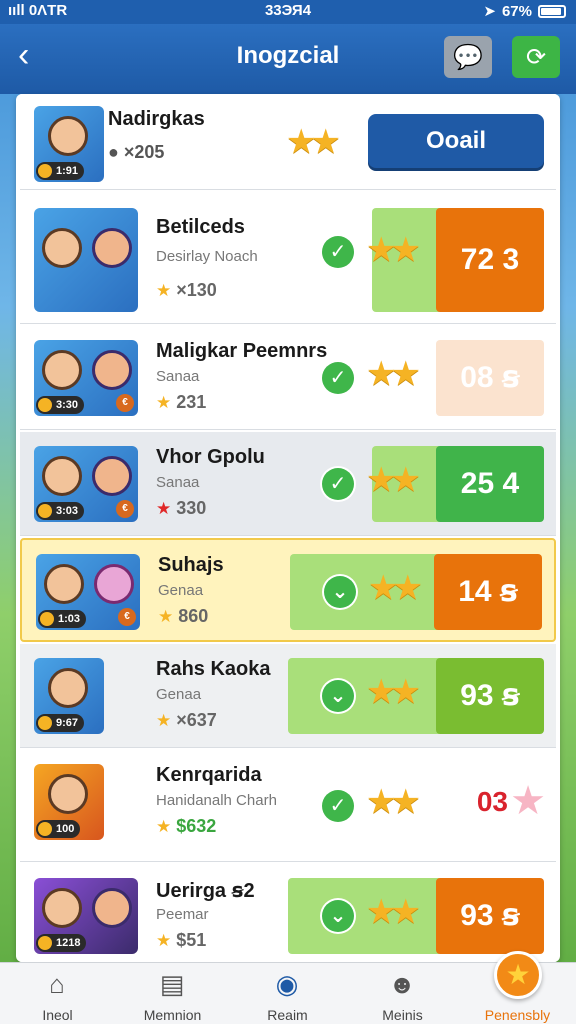 The image size is (576, 1024). Describe the element at coordinates (288, 484) in the screenshot. I see `list-item: 3:03 € Vhor Gpolu Sanaa ★ 330 ✓ ★★ 25 4` at that location.